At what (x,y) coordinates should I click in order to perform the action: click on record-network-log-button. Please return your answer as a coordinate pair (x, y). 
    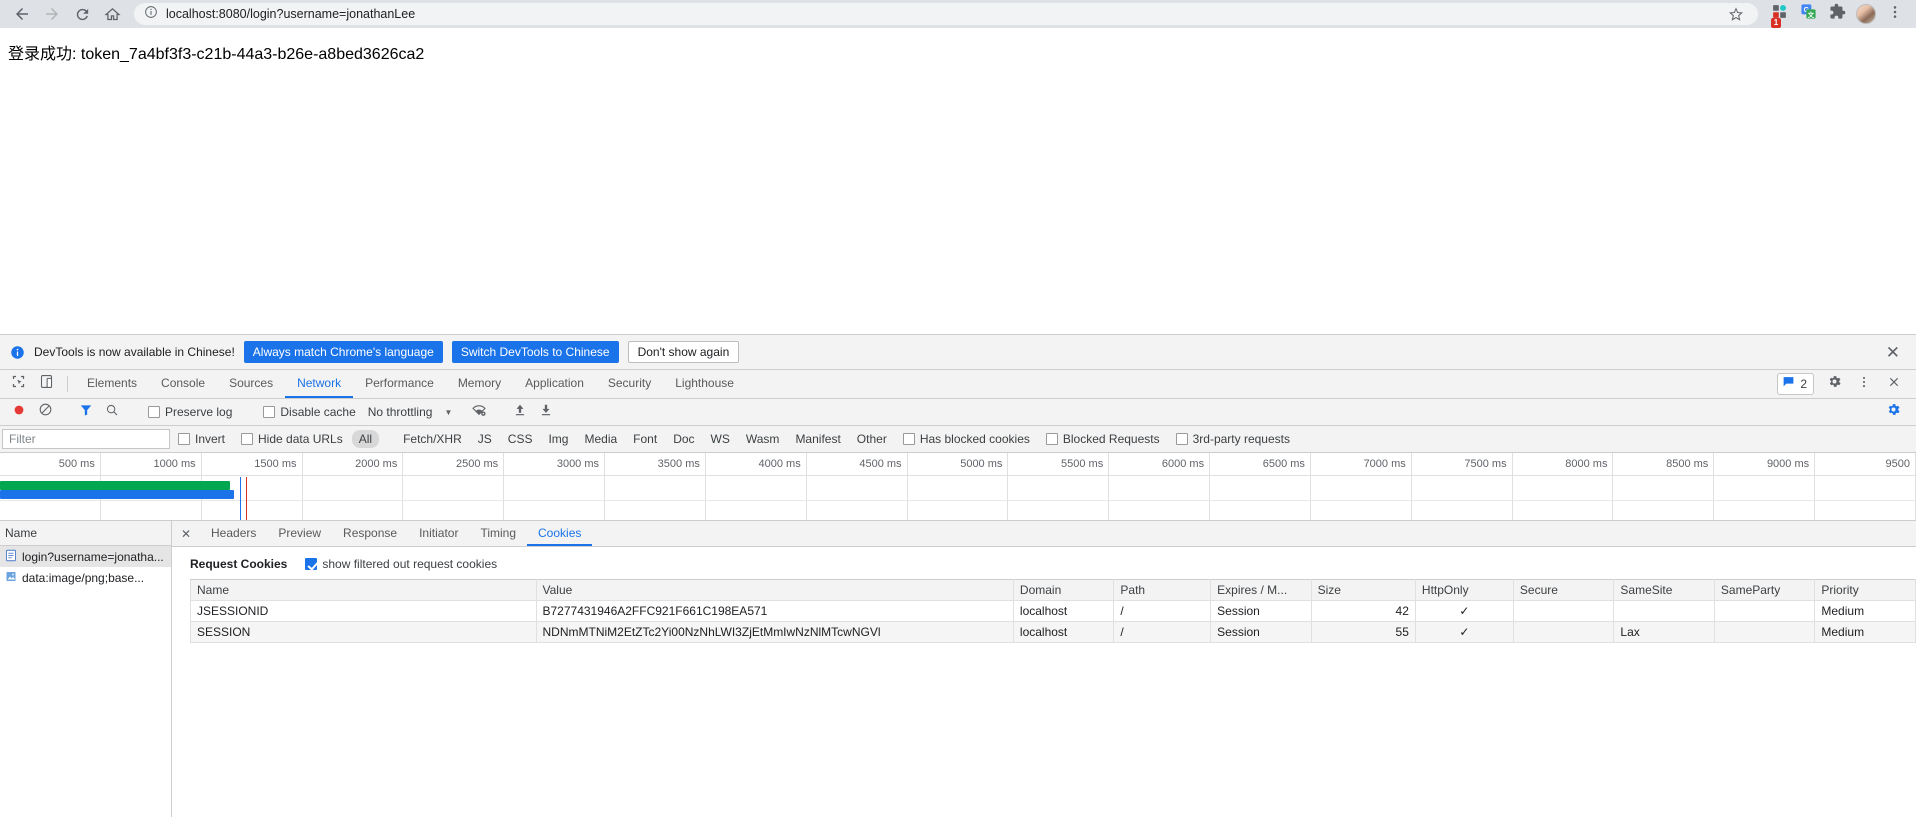
    Looking at the image, I should click on (19, 412).